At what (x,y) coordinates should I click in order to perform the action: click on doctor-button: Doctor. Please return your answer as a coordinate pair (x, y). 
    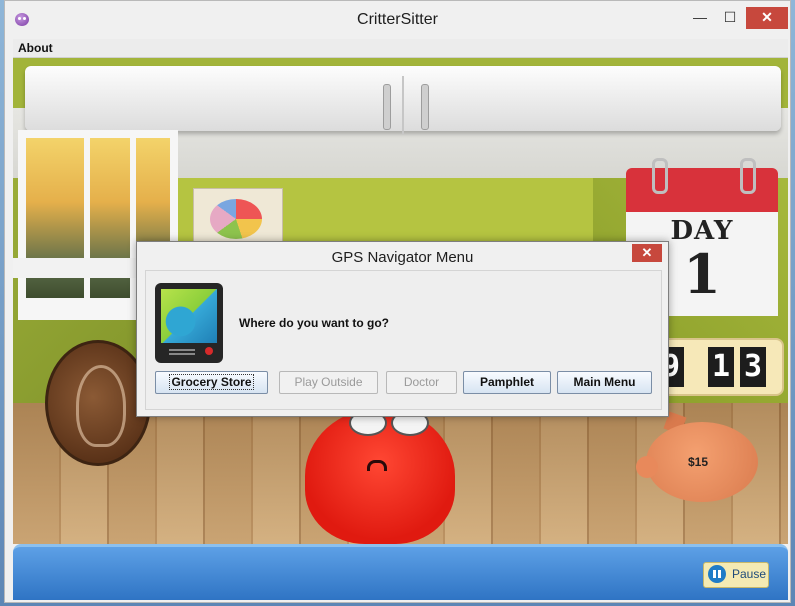
    Looking at the image, I should click on (421, 382).